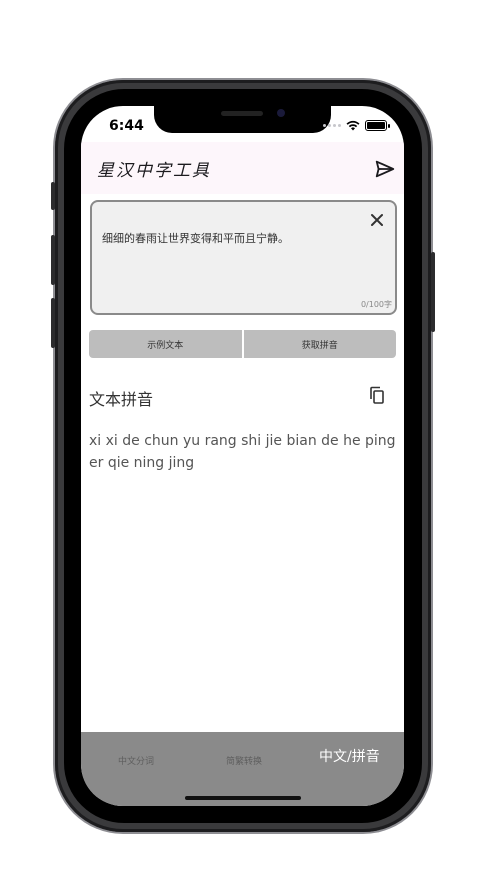  What do you see at coordinates (242, 119) in the screenshot?
I see `notch` at bounding box center [242, 119].